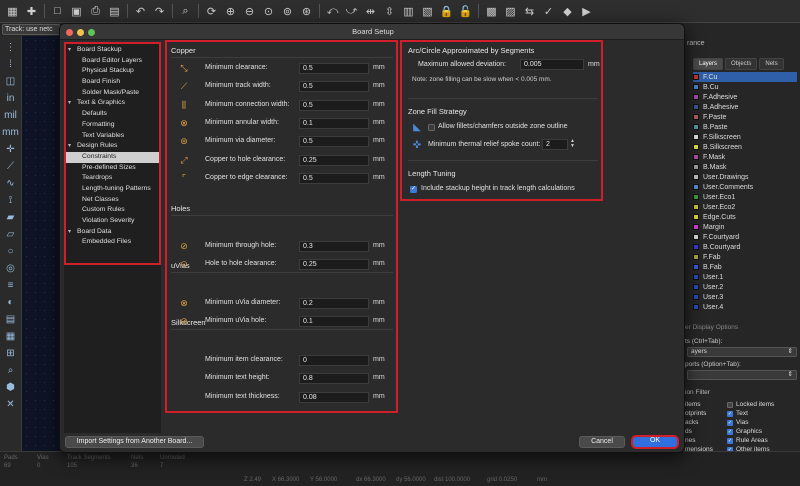 The height and width of the screenshot is (486, 800). I want to click on filter-checkbox: ✓, so click(730, 440).